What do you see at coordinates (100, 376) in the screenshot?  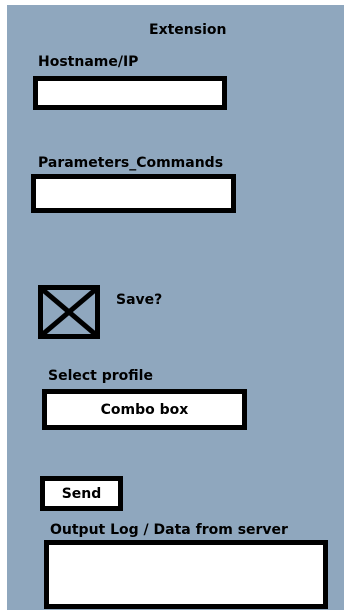 I see `select-profile-label: Select profile` at bounding box center [100, 376].